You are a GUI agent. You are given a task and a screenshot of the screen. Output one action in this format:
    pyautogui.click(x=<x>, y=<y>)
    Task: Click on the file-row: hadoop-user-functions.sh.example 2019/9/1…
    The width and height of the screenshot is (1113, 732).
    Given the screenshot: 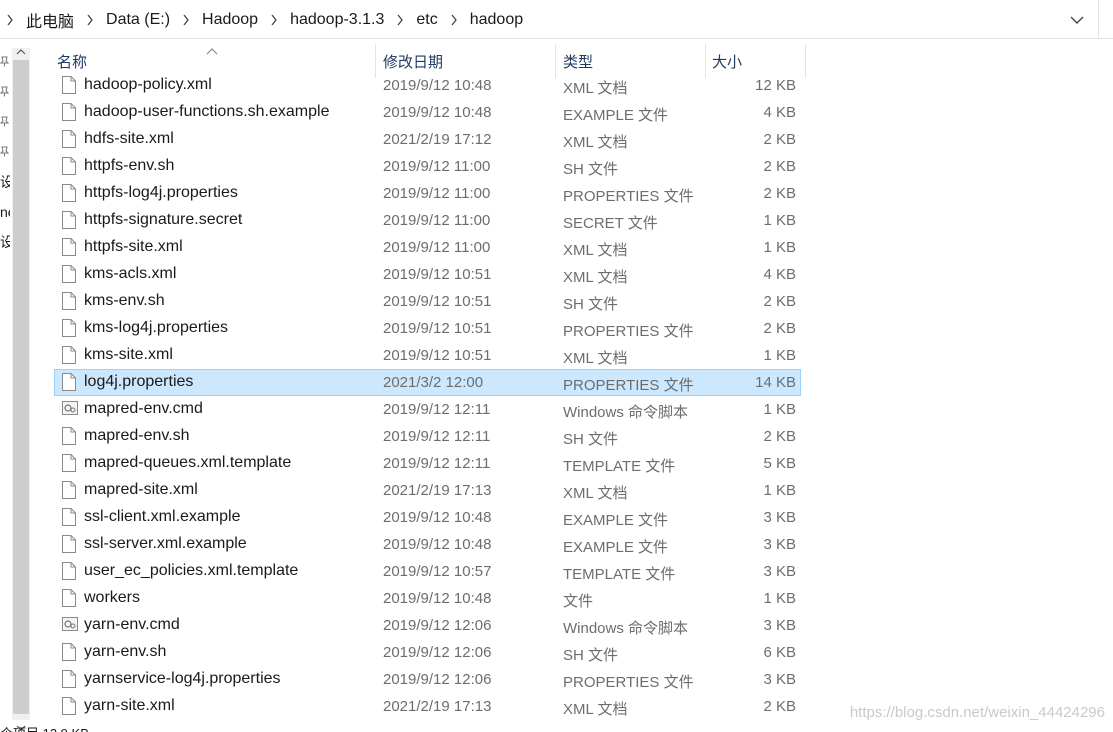 What is the action you would take?
    pyautogui.click(x=427, y=112)
    